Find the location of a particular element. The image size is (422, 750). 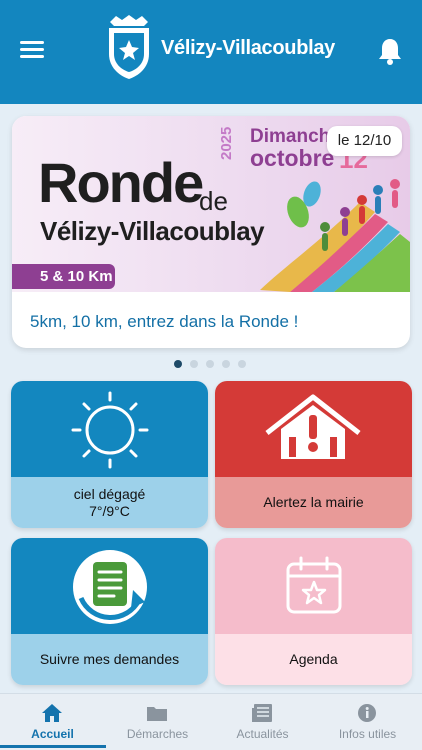

tab-accueil: Accueil is located at coordinates (52, 722).